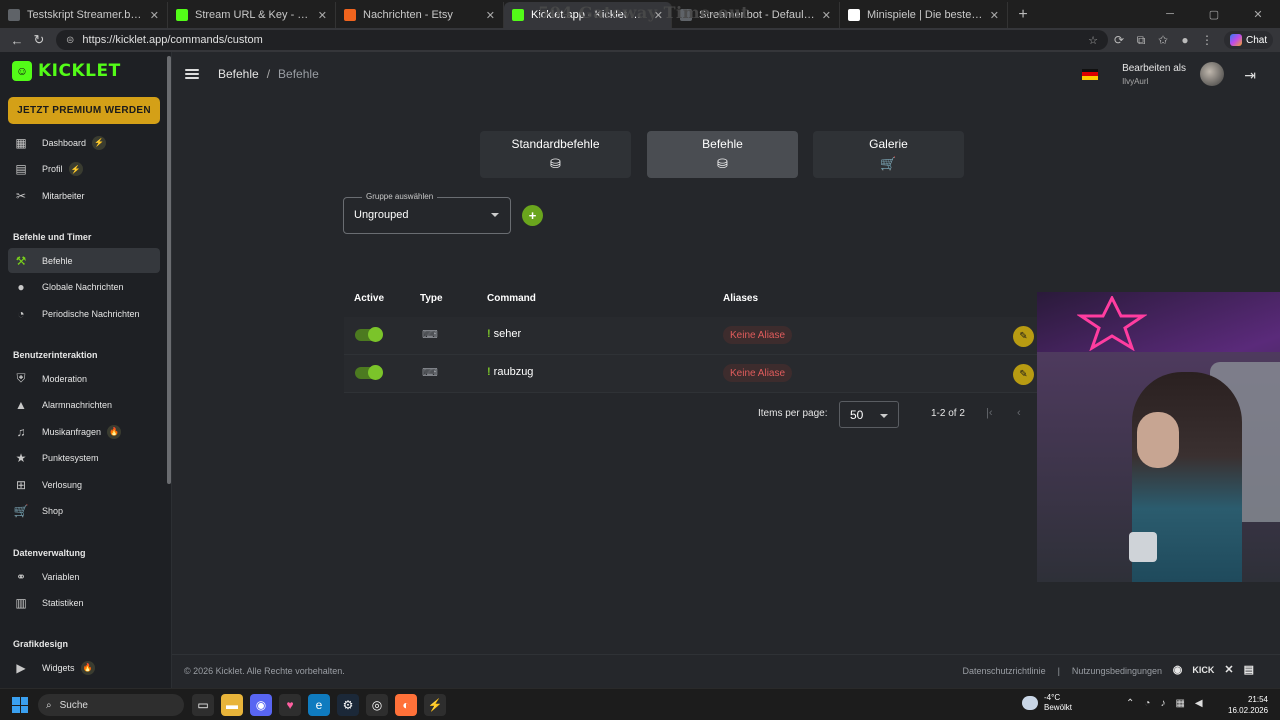  I want to click on url-field: ⊜ https://kicklet.app/commands/custom ☆, so click(582, 40).